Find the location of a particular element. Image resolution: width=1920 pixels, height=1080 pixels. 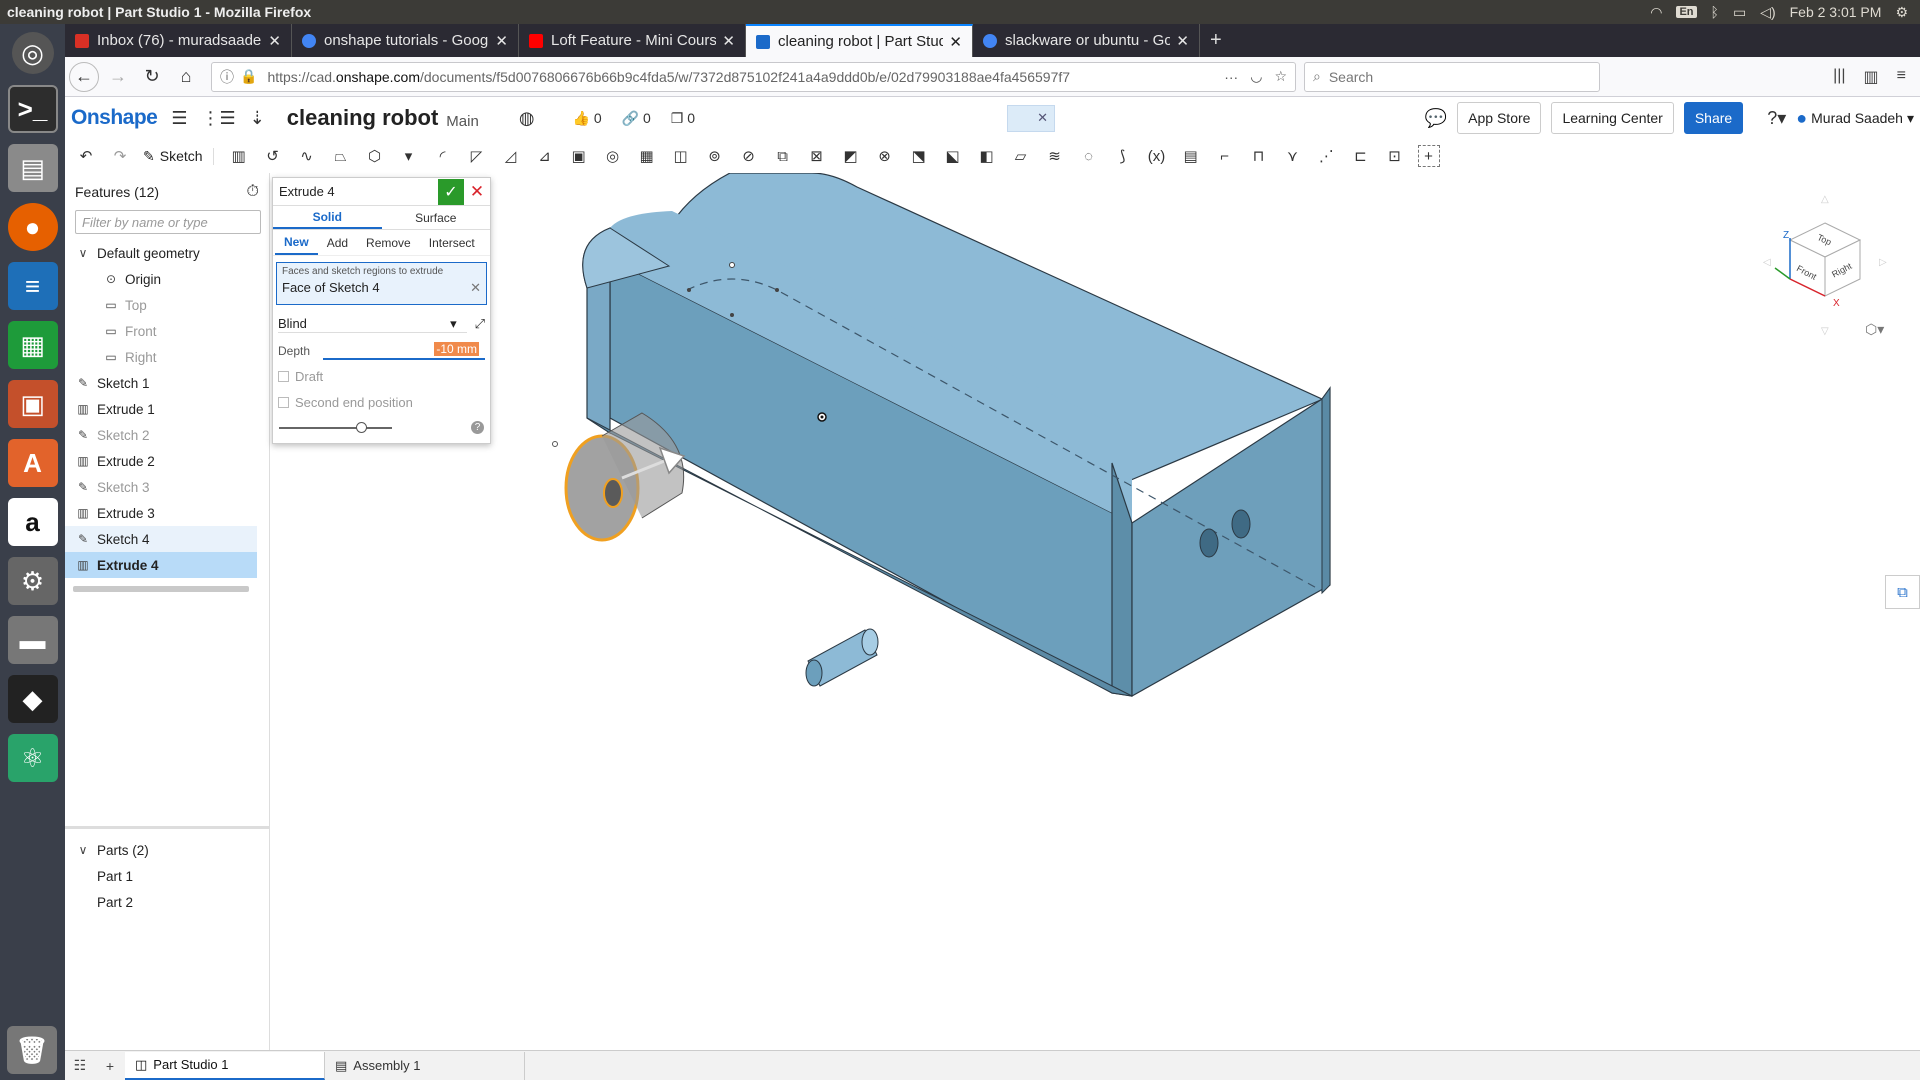

tree-item-default-geometry: ∨ Default geometry is located at coordinates (167, 253).